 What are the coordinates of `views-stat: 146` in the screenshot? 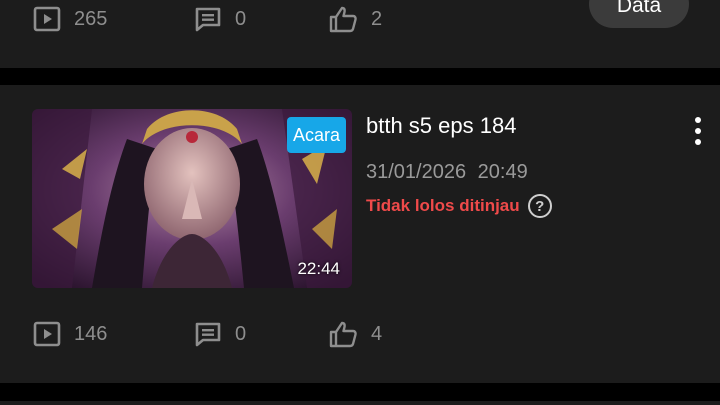 It's located at (70, 334).